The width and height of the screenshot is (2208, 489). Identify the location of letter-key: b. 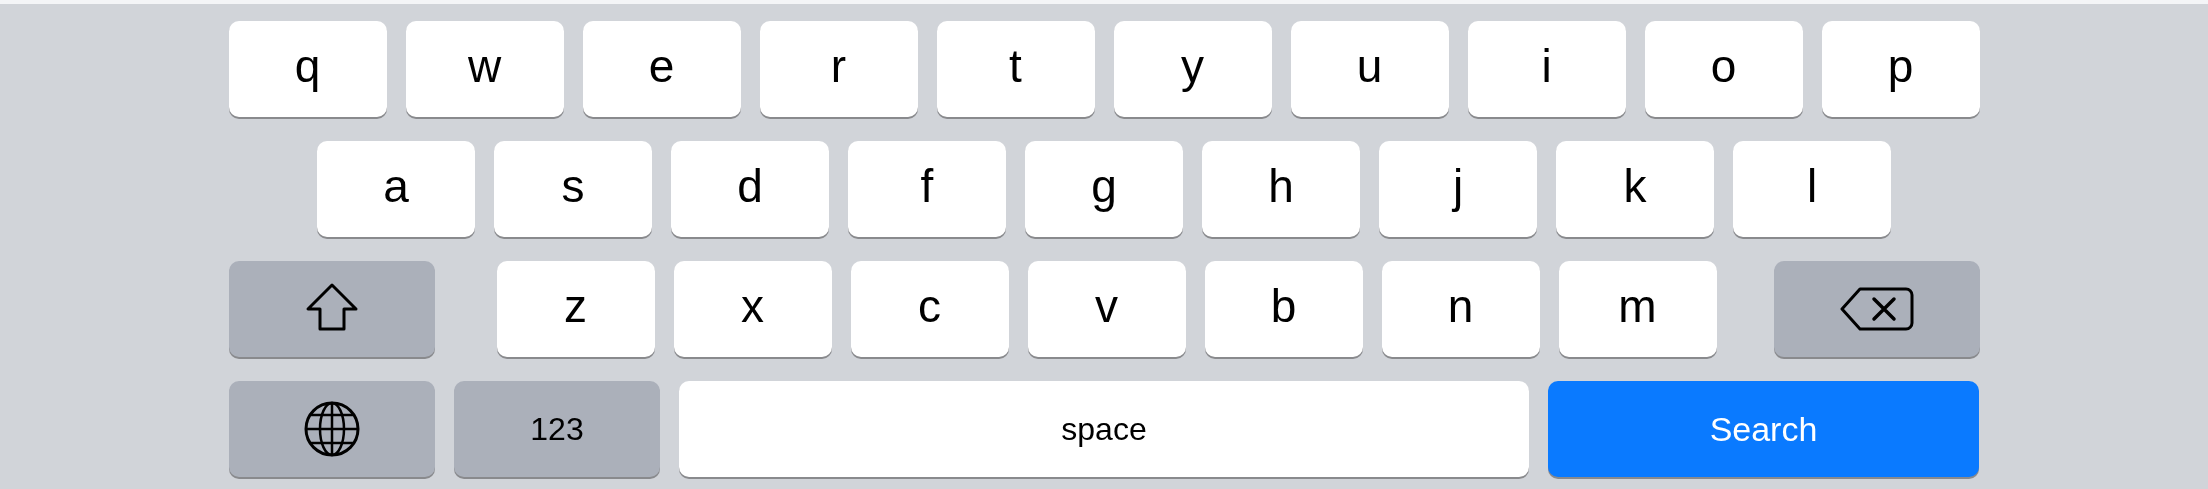
(1283, 309).